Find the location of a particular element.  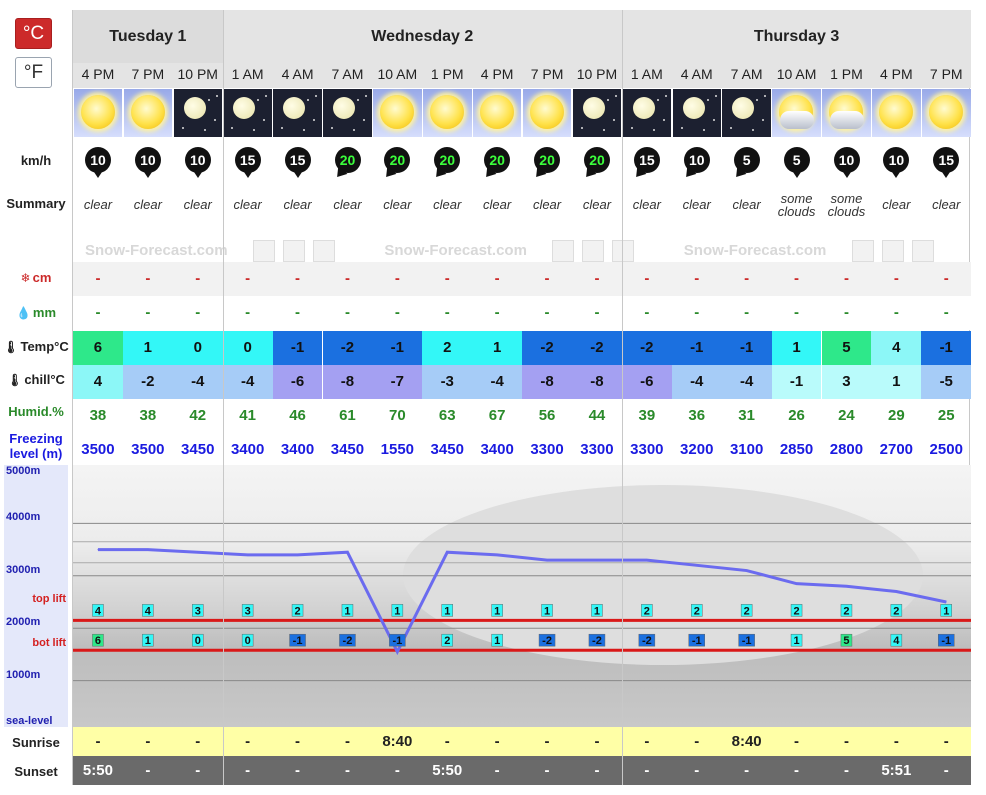

sunset-row-label: Sunset is located at coordinates (36, 771).